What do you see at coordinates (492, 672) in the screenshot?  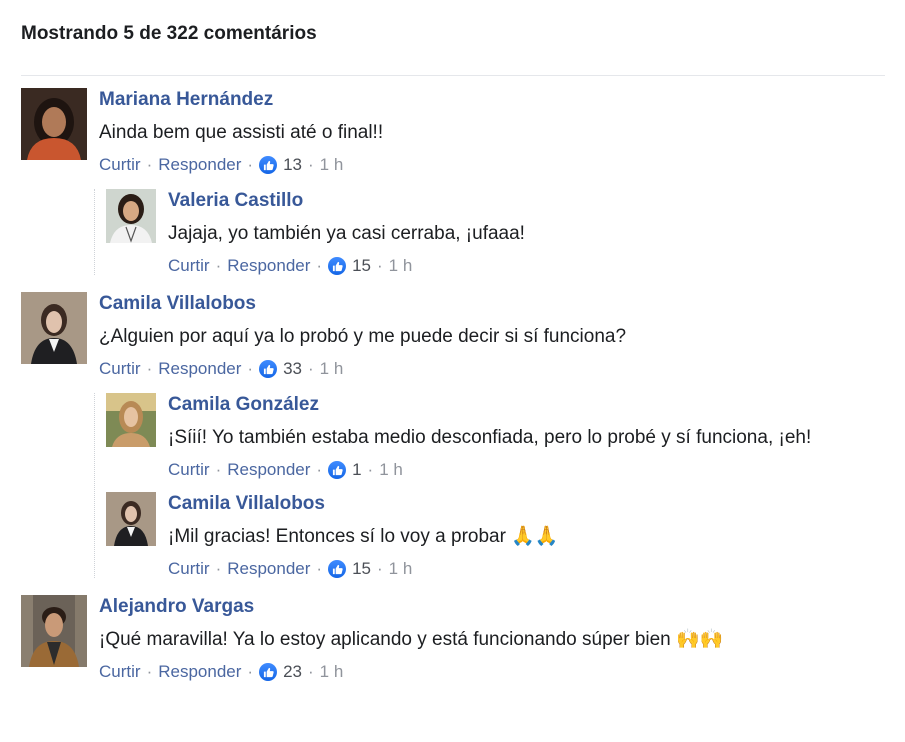 I see `comment-actions: Curtir · Responder · 23 · 1 h` at bounding box center [492, 672].